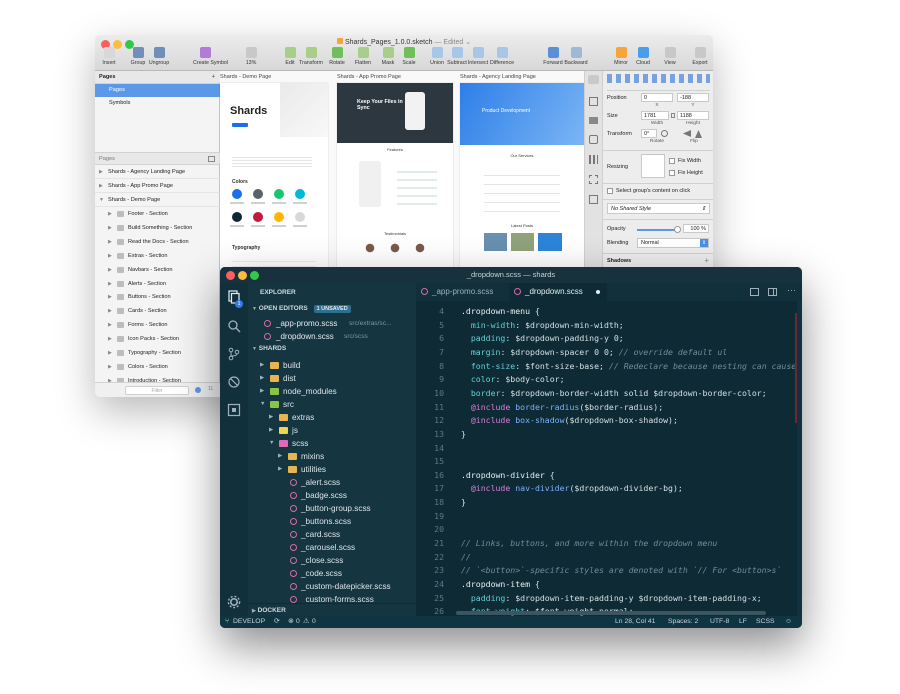 This screenshot has height=694, width=900. I want to click on code-line: 5 min-width: $dropdown-min-width;, so click(609, 326).